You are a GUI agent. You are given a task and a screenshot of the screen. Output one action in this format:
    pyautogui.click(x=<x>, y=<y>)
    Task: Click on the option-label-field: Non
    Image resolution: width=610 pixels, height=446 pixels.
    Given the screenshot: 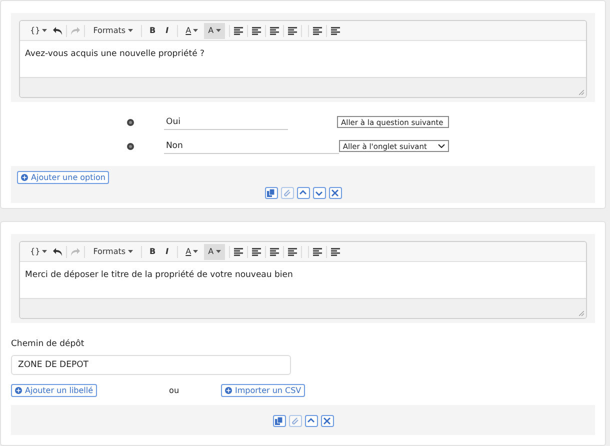 What is the action you would take?
    pyautogui.click(x=251, y=146)
    